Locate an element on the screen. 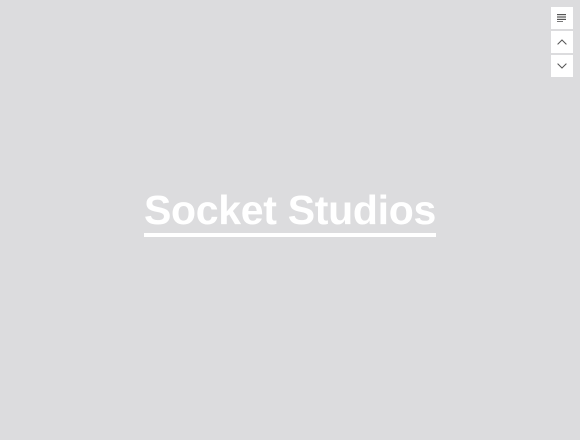 The image size is (580, 440). brand-title-link: Socket Studios is located at coordinates (290, 213).